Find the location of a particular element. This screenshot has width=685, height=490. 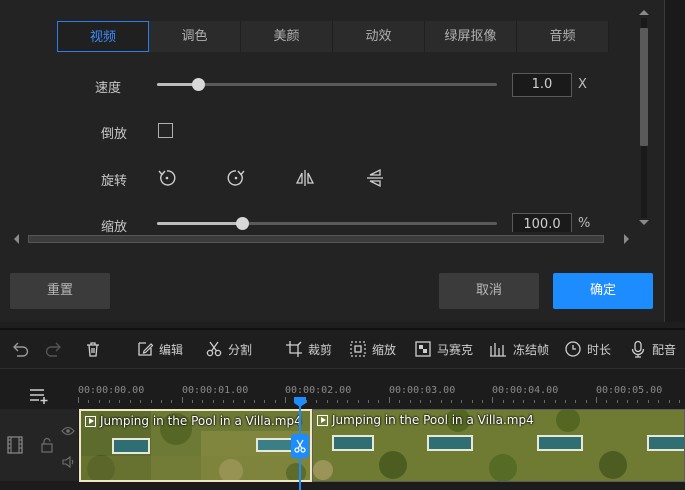

speed-unit: X is located at coordinates (582, 84).